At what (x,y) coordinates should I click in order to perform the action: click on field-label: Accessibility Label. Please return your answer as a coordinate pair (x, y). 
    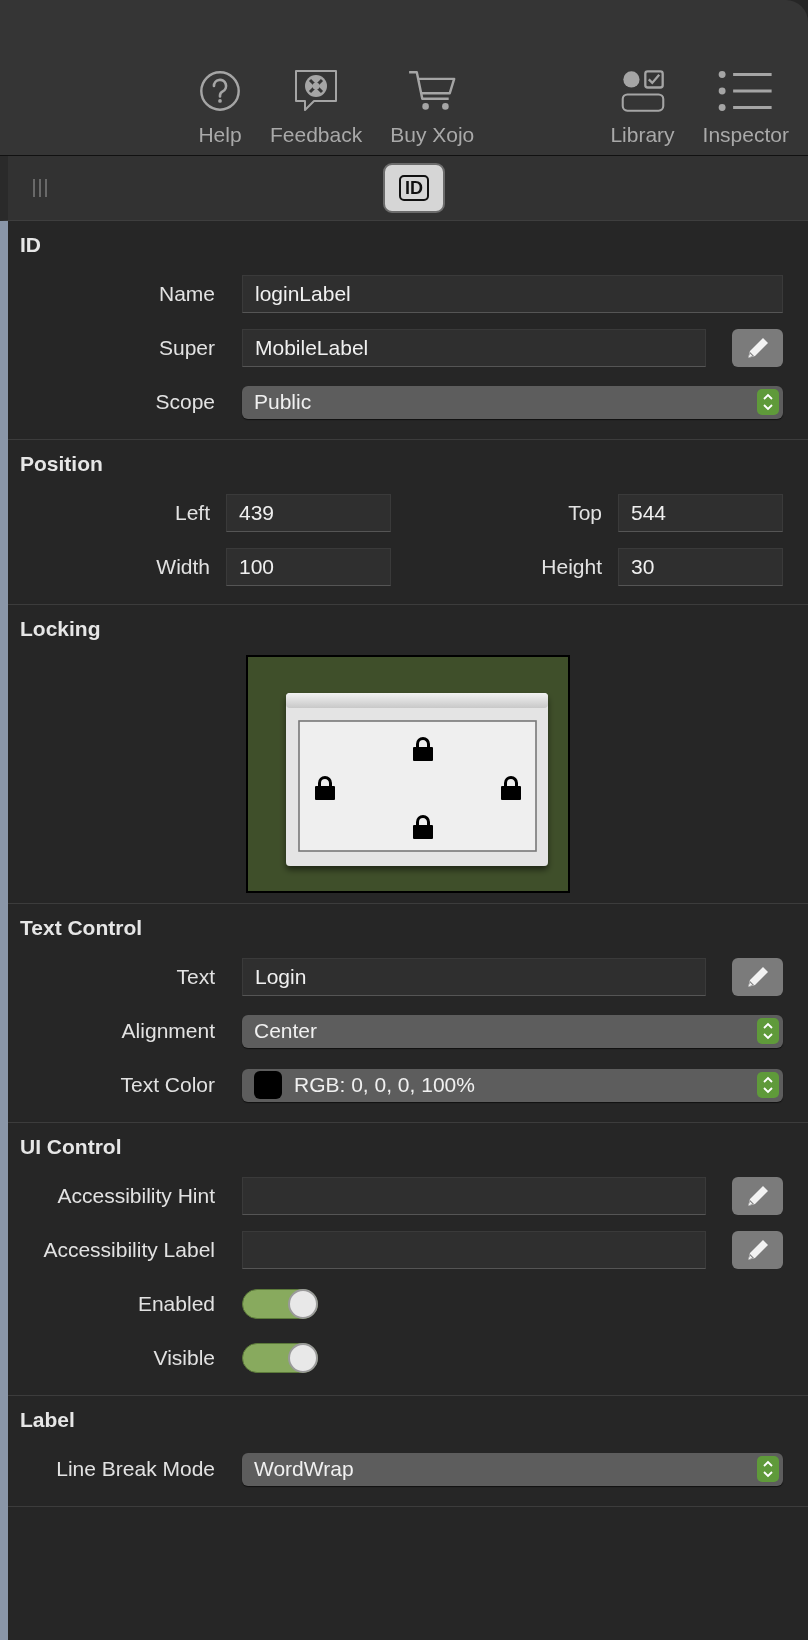
    Looking at the image, I should click on (128, 1250).